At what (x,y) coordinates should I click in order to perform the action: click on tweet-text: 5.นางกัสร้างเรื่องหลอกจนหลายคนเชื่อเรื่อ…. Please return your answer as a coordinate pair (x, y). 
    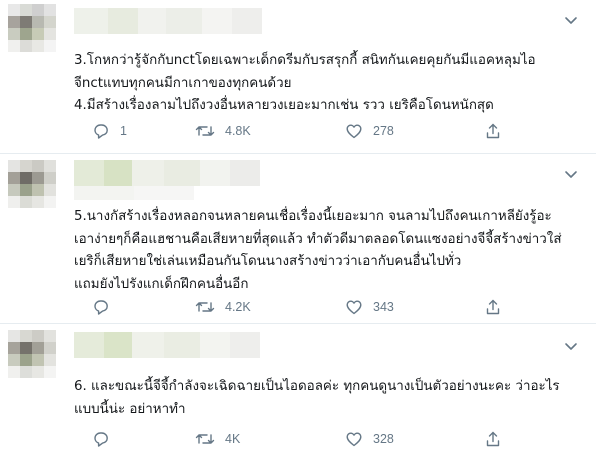
    Looking at the image, I should click on (318, 250).